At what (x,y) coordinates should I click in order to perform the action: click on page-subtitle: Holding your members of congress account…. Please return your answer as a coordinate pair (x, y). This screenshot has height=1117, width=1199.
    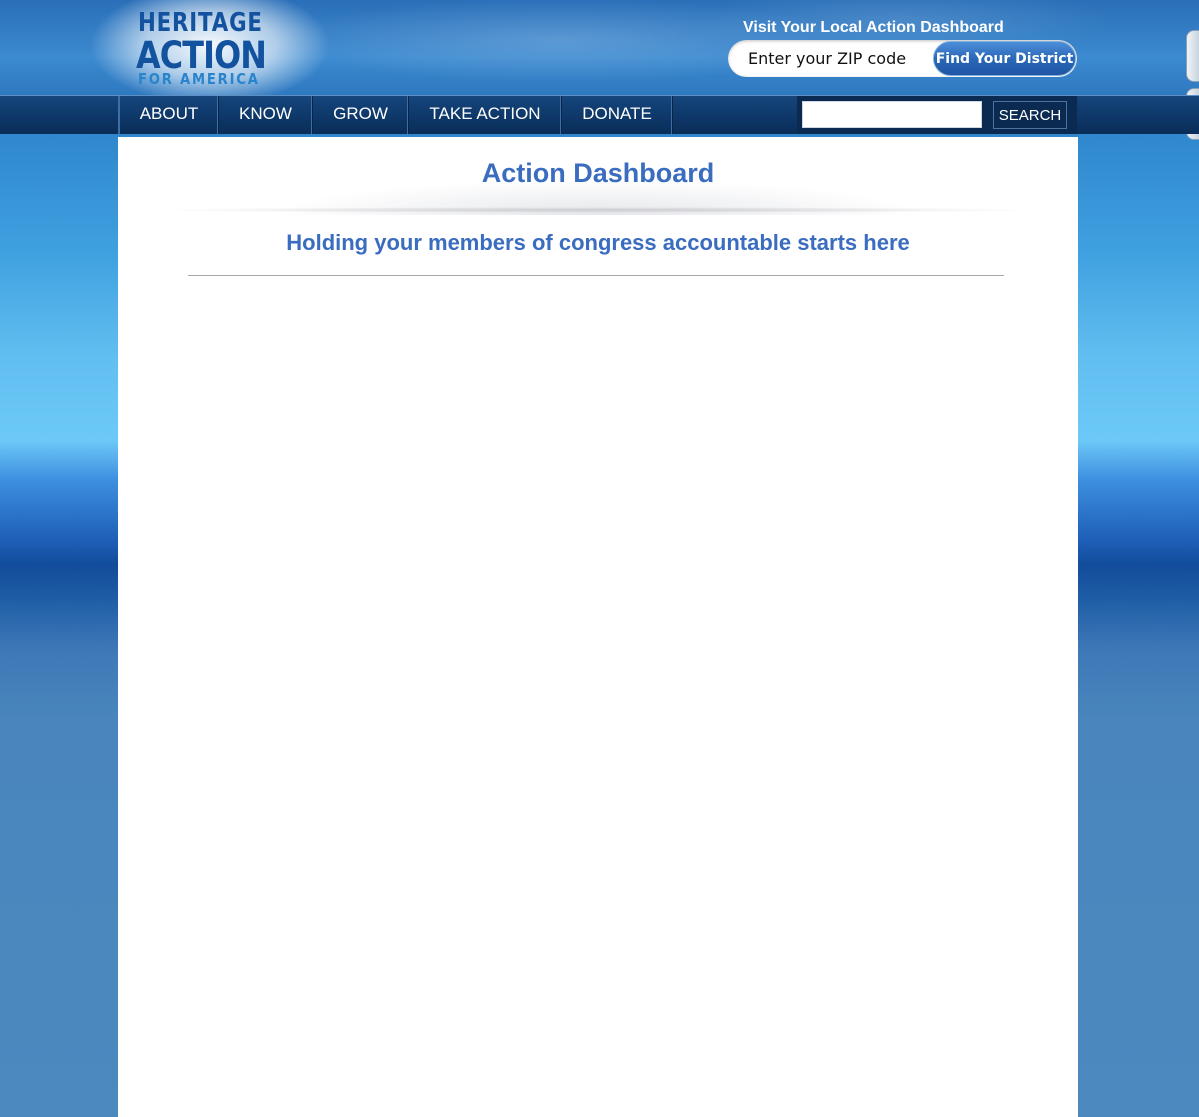
    Looking at the image, I should click on (598, 242).